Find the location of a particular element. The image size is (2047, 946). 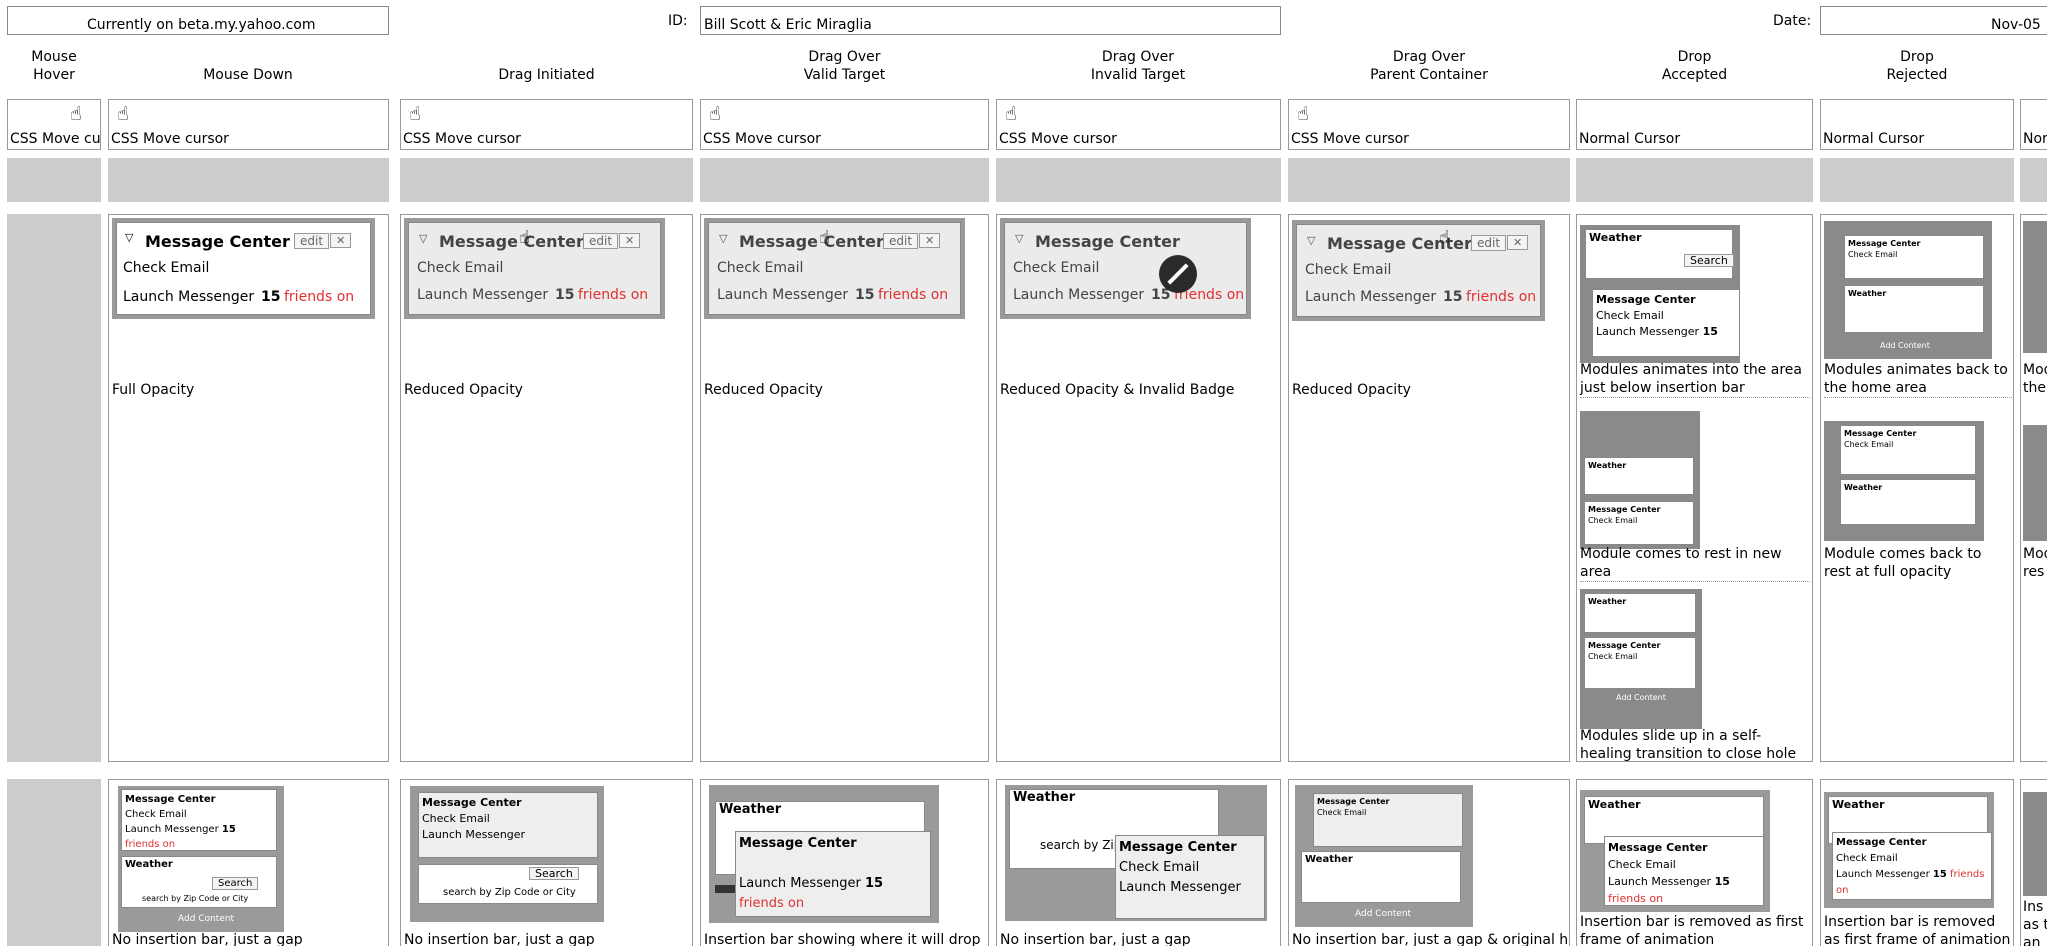

location-field: Currently on beta.my.yahoo.com is located at coordinates (198, 20).